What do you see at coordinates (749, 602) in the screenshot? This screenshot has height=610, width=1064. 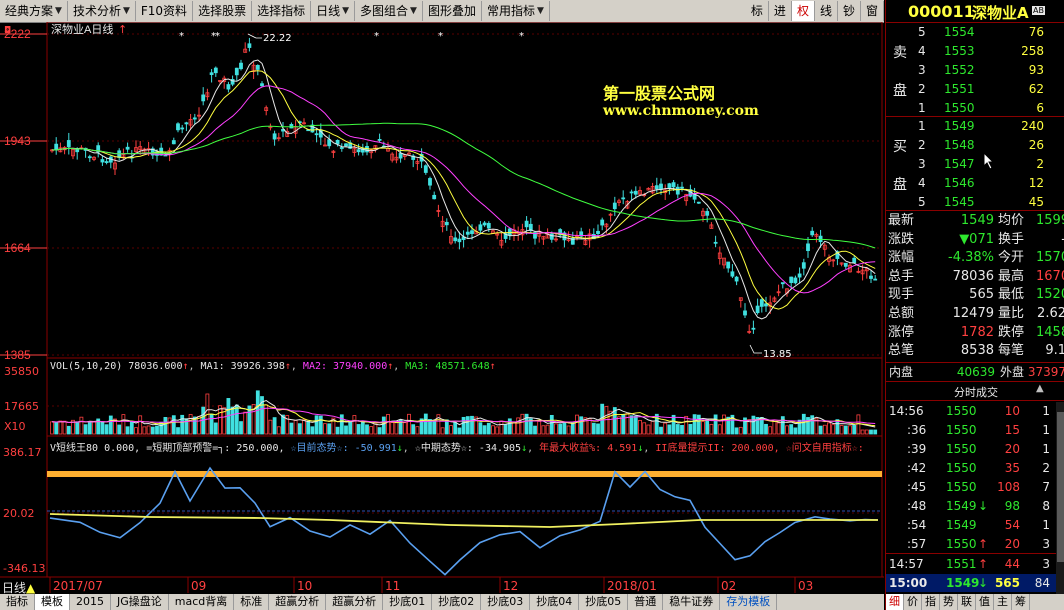 I see `template-tab-15: 存为模板` at bounding box center [749, 602].